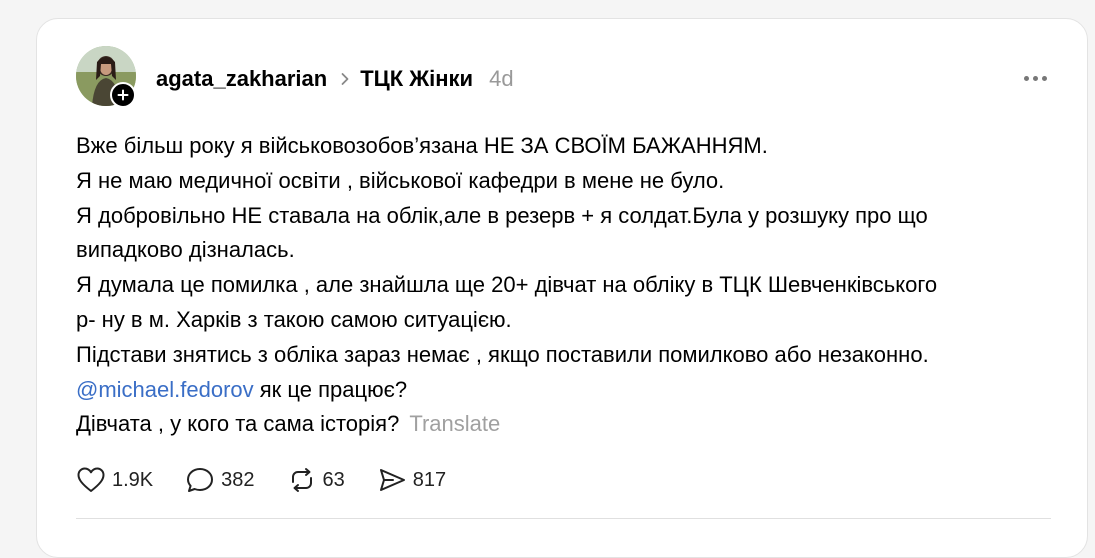 The image size is (1095, 558). I want to click on more-dots-icon, so click(1035, 78).